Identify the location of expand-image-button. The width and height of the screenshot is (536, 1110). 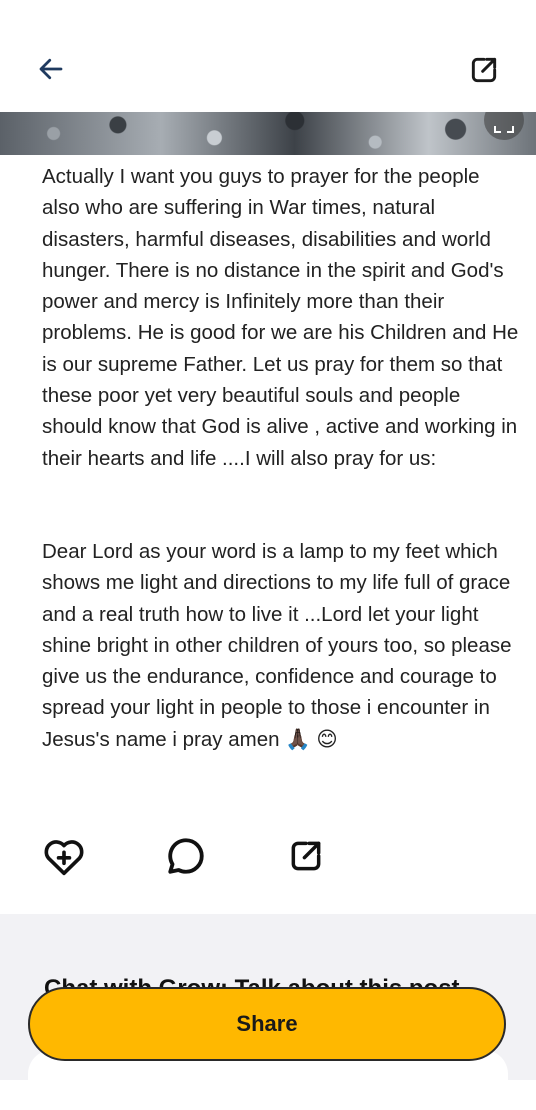
(504, 126).